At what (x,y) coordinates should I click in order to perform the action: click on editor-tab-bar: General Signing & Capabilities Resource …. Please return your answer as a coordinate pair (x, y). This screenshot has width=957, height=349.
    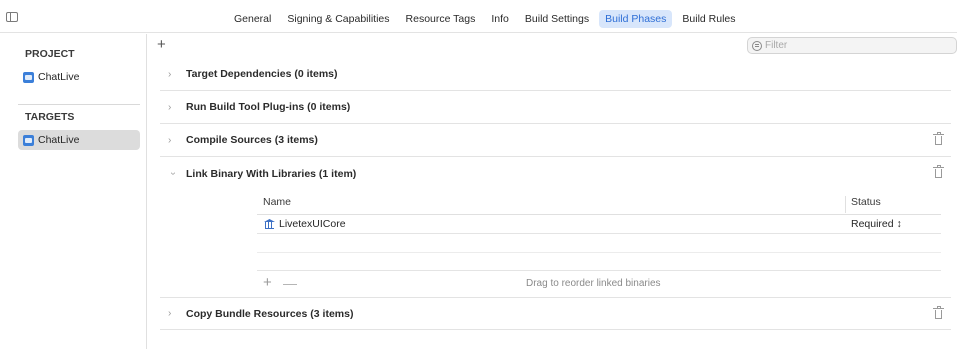
    Looking at the image, I should click on (478, 16).